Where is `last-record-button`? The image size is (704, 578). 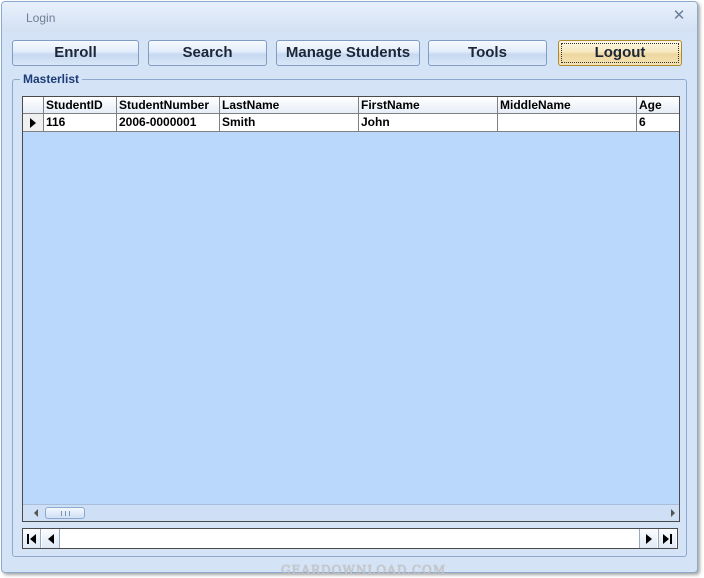 last-record-button is located at coordinates (667, 538).